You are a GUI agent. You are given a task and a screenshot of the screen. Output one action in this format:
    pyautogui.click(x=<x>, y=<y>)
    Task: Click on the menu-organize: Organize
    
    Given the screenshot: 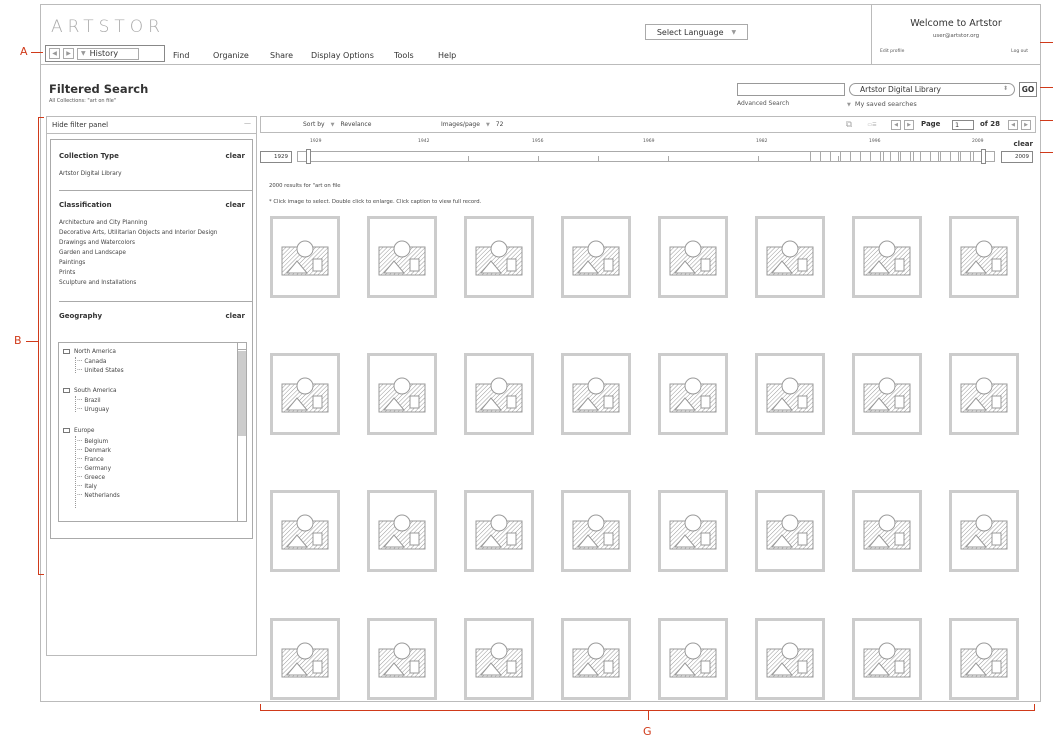 What is the action you would take?
    pyautogui.click(x=231, y=55)
    